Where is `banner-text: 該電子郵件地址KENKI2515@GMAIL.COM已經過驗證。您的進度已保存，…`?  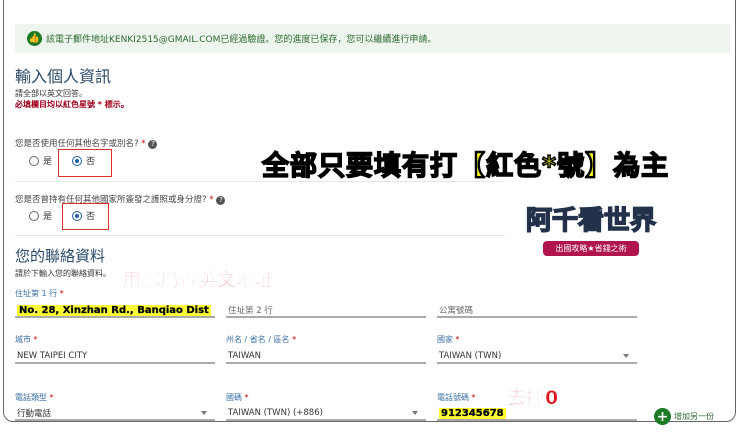
banner-text: 該電子郵件地址KENKI2515@GMAIL.COM已經過驗證。您的進度已保存，… is located at coordinates (241, 40).